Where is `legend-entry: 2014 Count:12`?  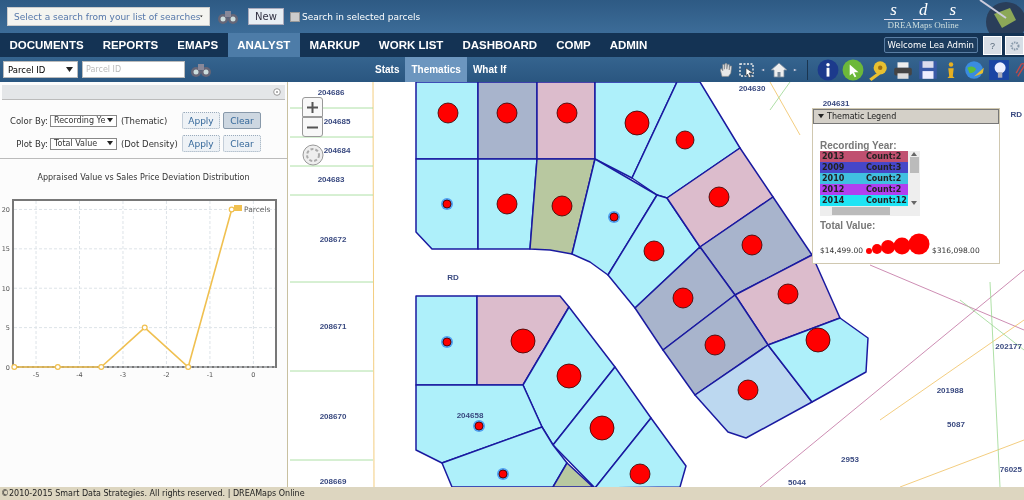 legend-entry: 2014 Count:12 is located at coordinates (864, 200).